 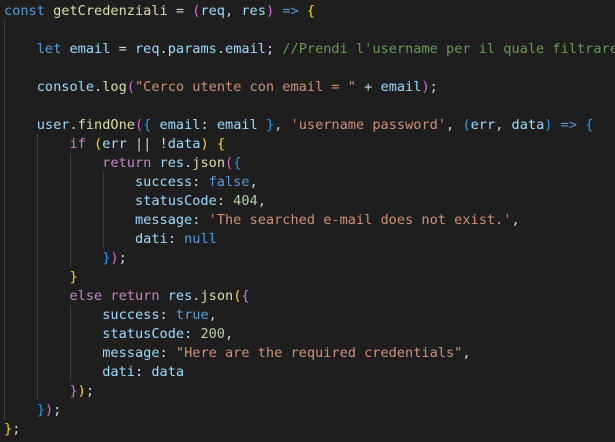 I want to click on code-token: statusCode, so click(x=143, y=334).